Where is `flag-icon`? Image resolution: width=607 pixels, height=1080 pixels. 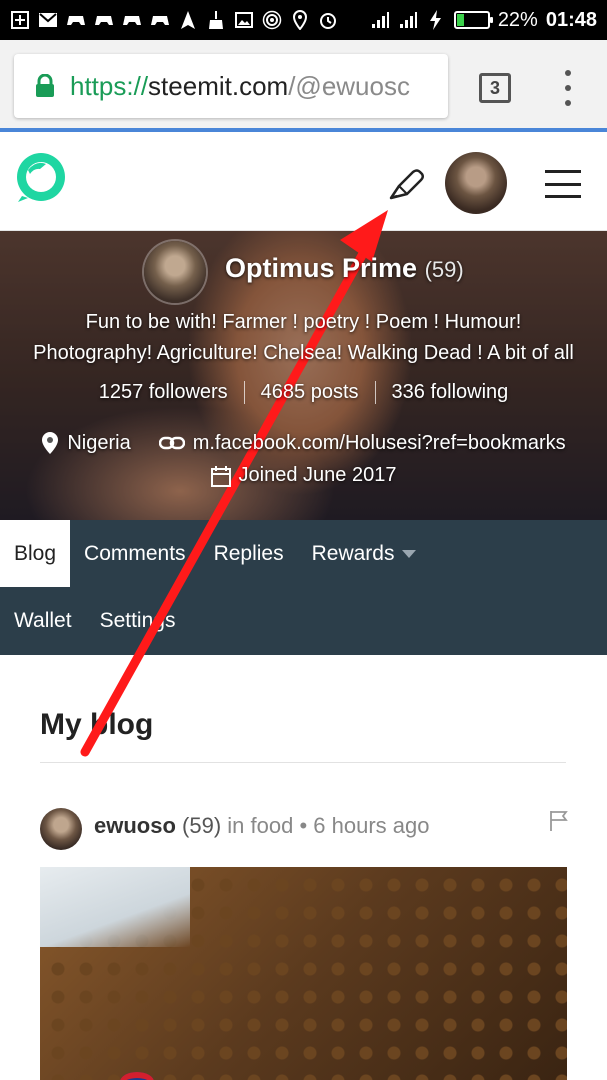 flag-icon is located at coordinates (559, 821).